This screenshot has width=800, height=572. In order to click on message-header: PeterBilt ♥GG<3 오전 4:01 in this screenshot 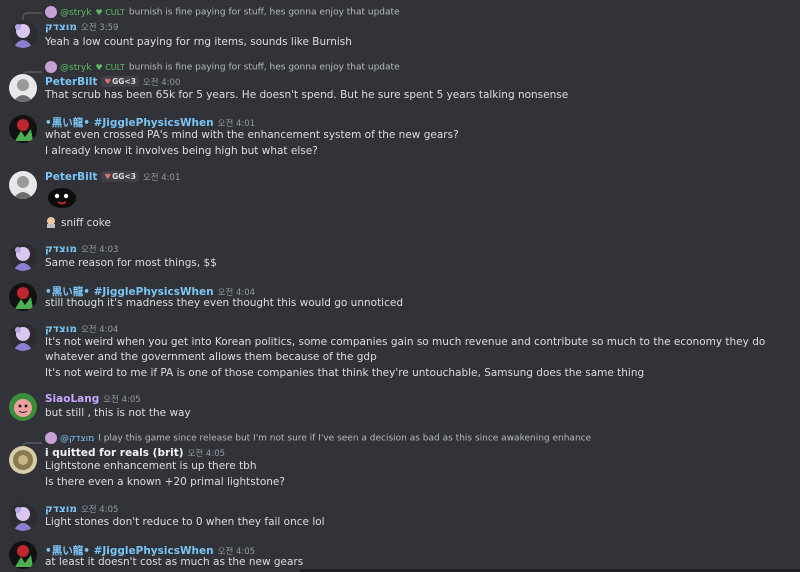, I will do `click(112, 177)`.